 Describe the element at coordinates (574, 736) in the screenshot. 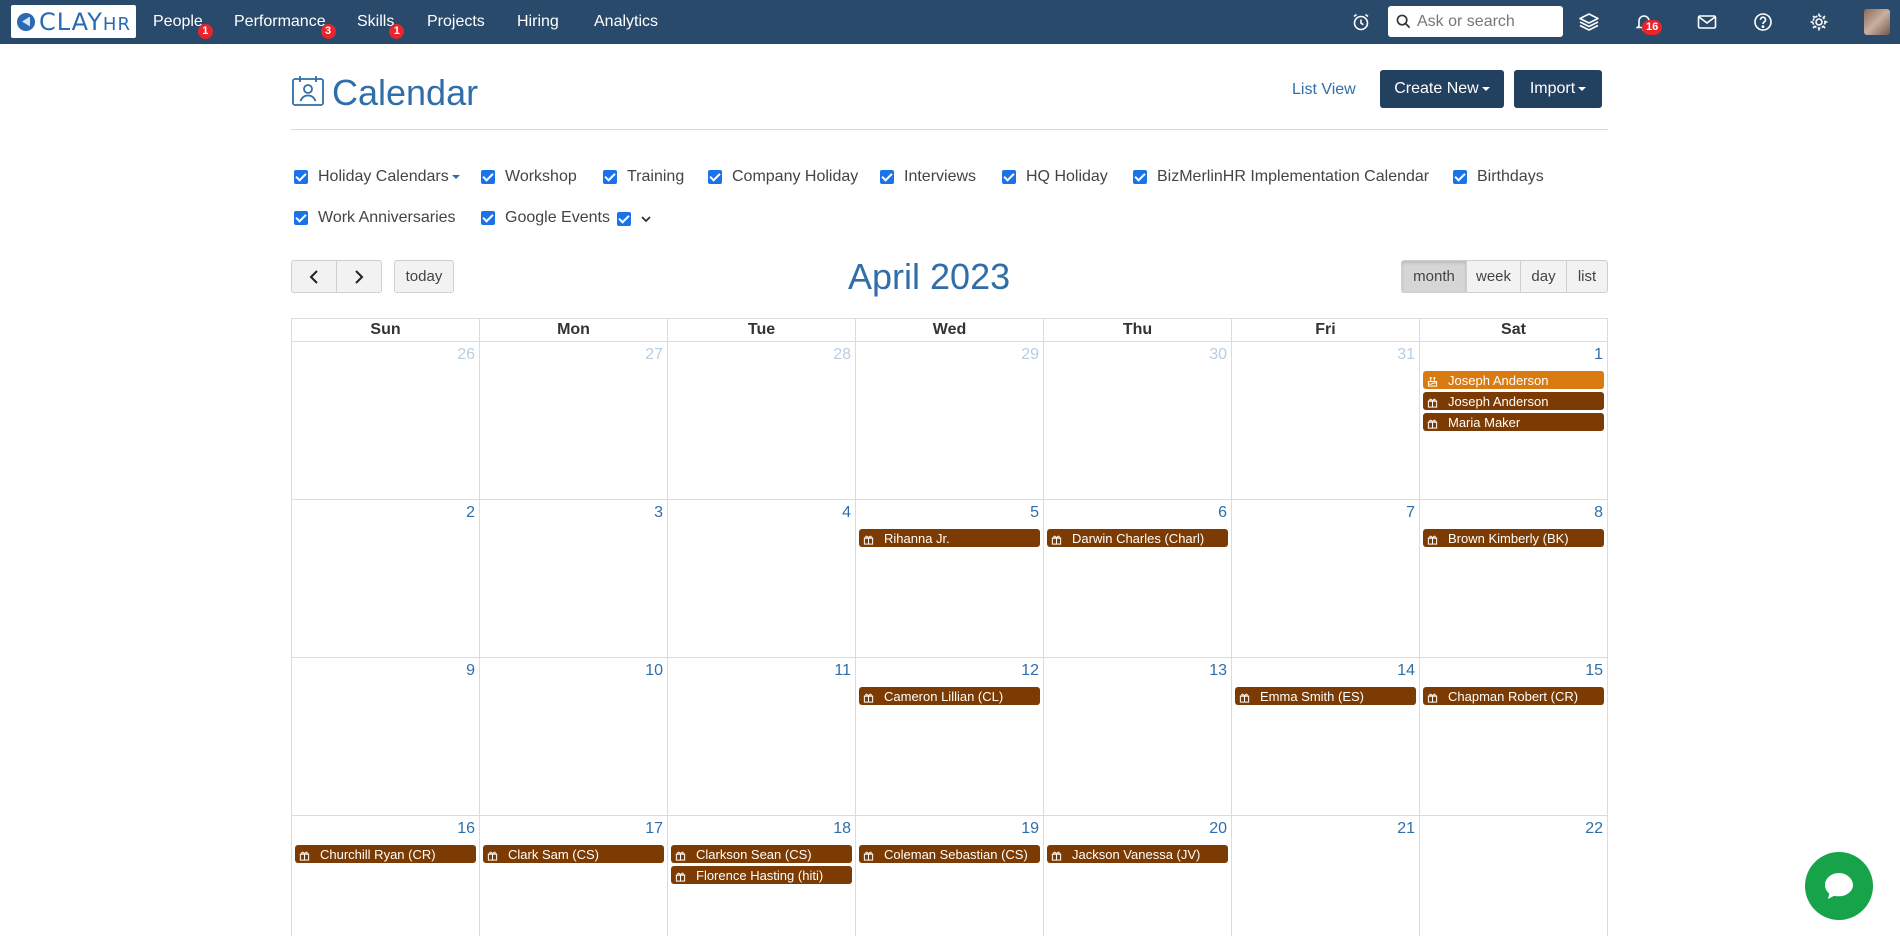

I see `day-cell: 10` at that location.